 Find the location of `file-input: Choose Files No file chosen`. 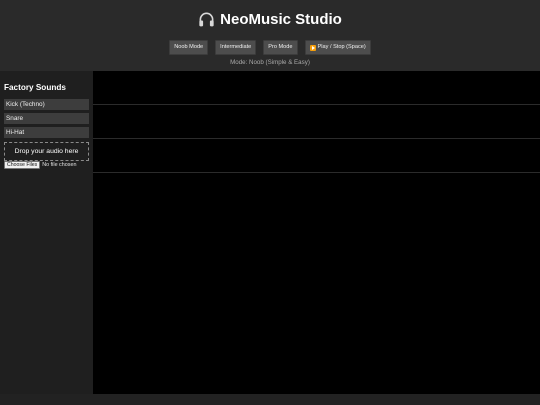

file-input: Choose Files No file chosen is located at coordinates (40, 165).